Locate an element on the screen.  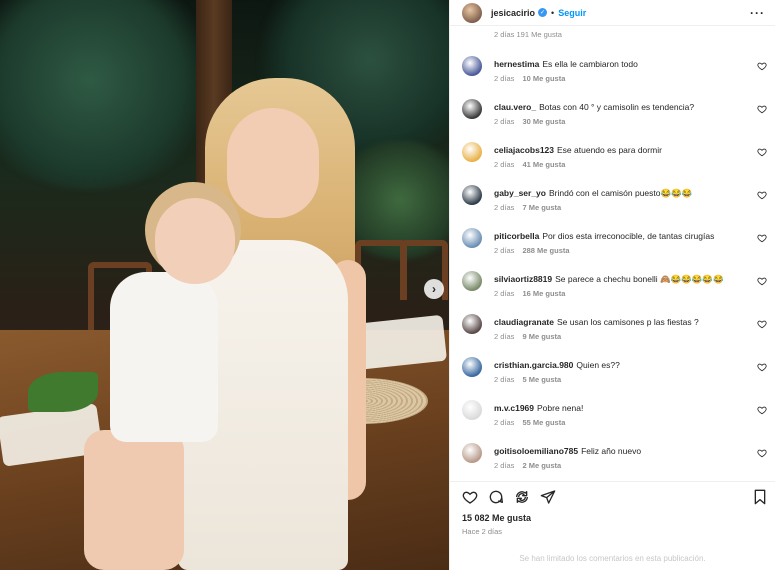
verified-icon: ✓ is located at coordinates (543, 12).